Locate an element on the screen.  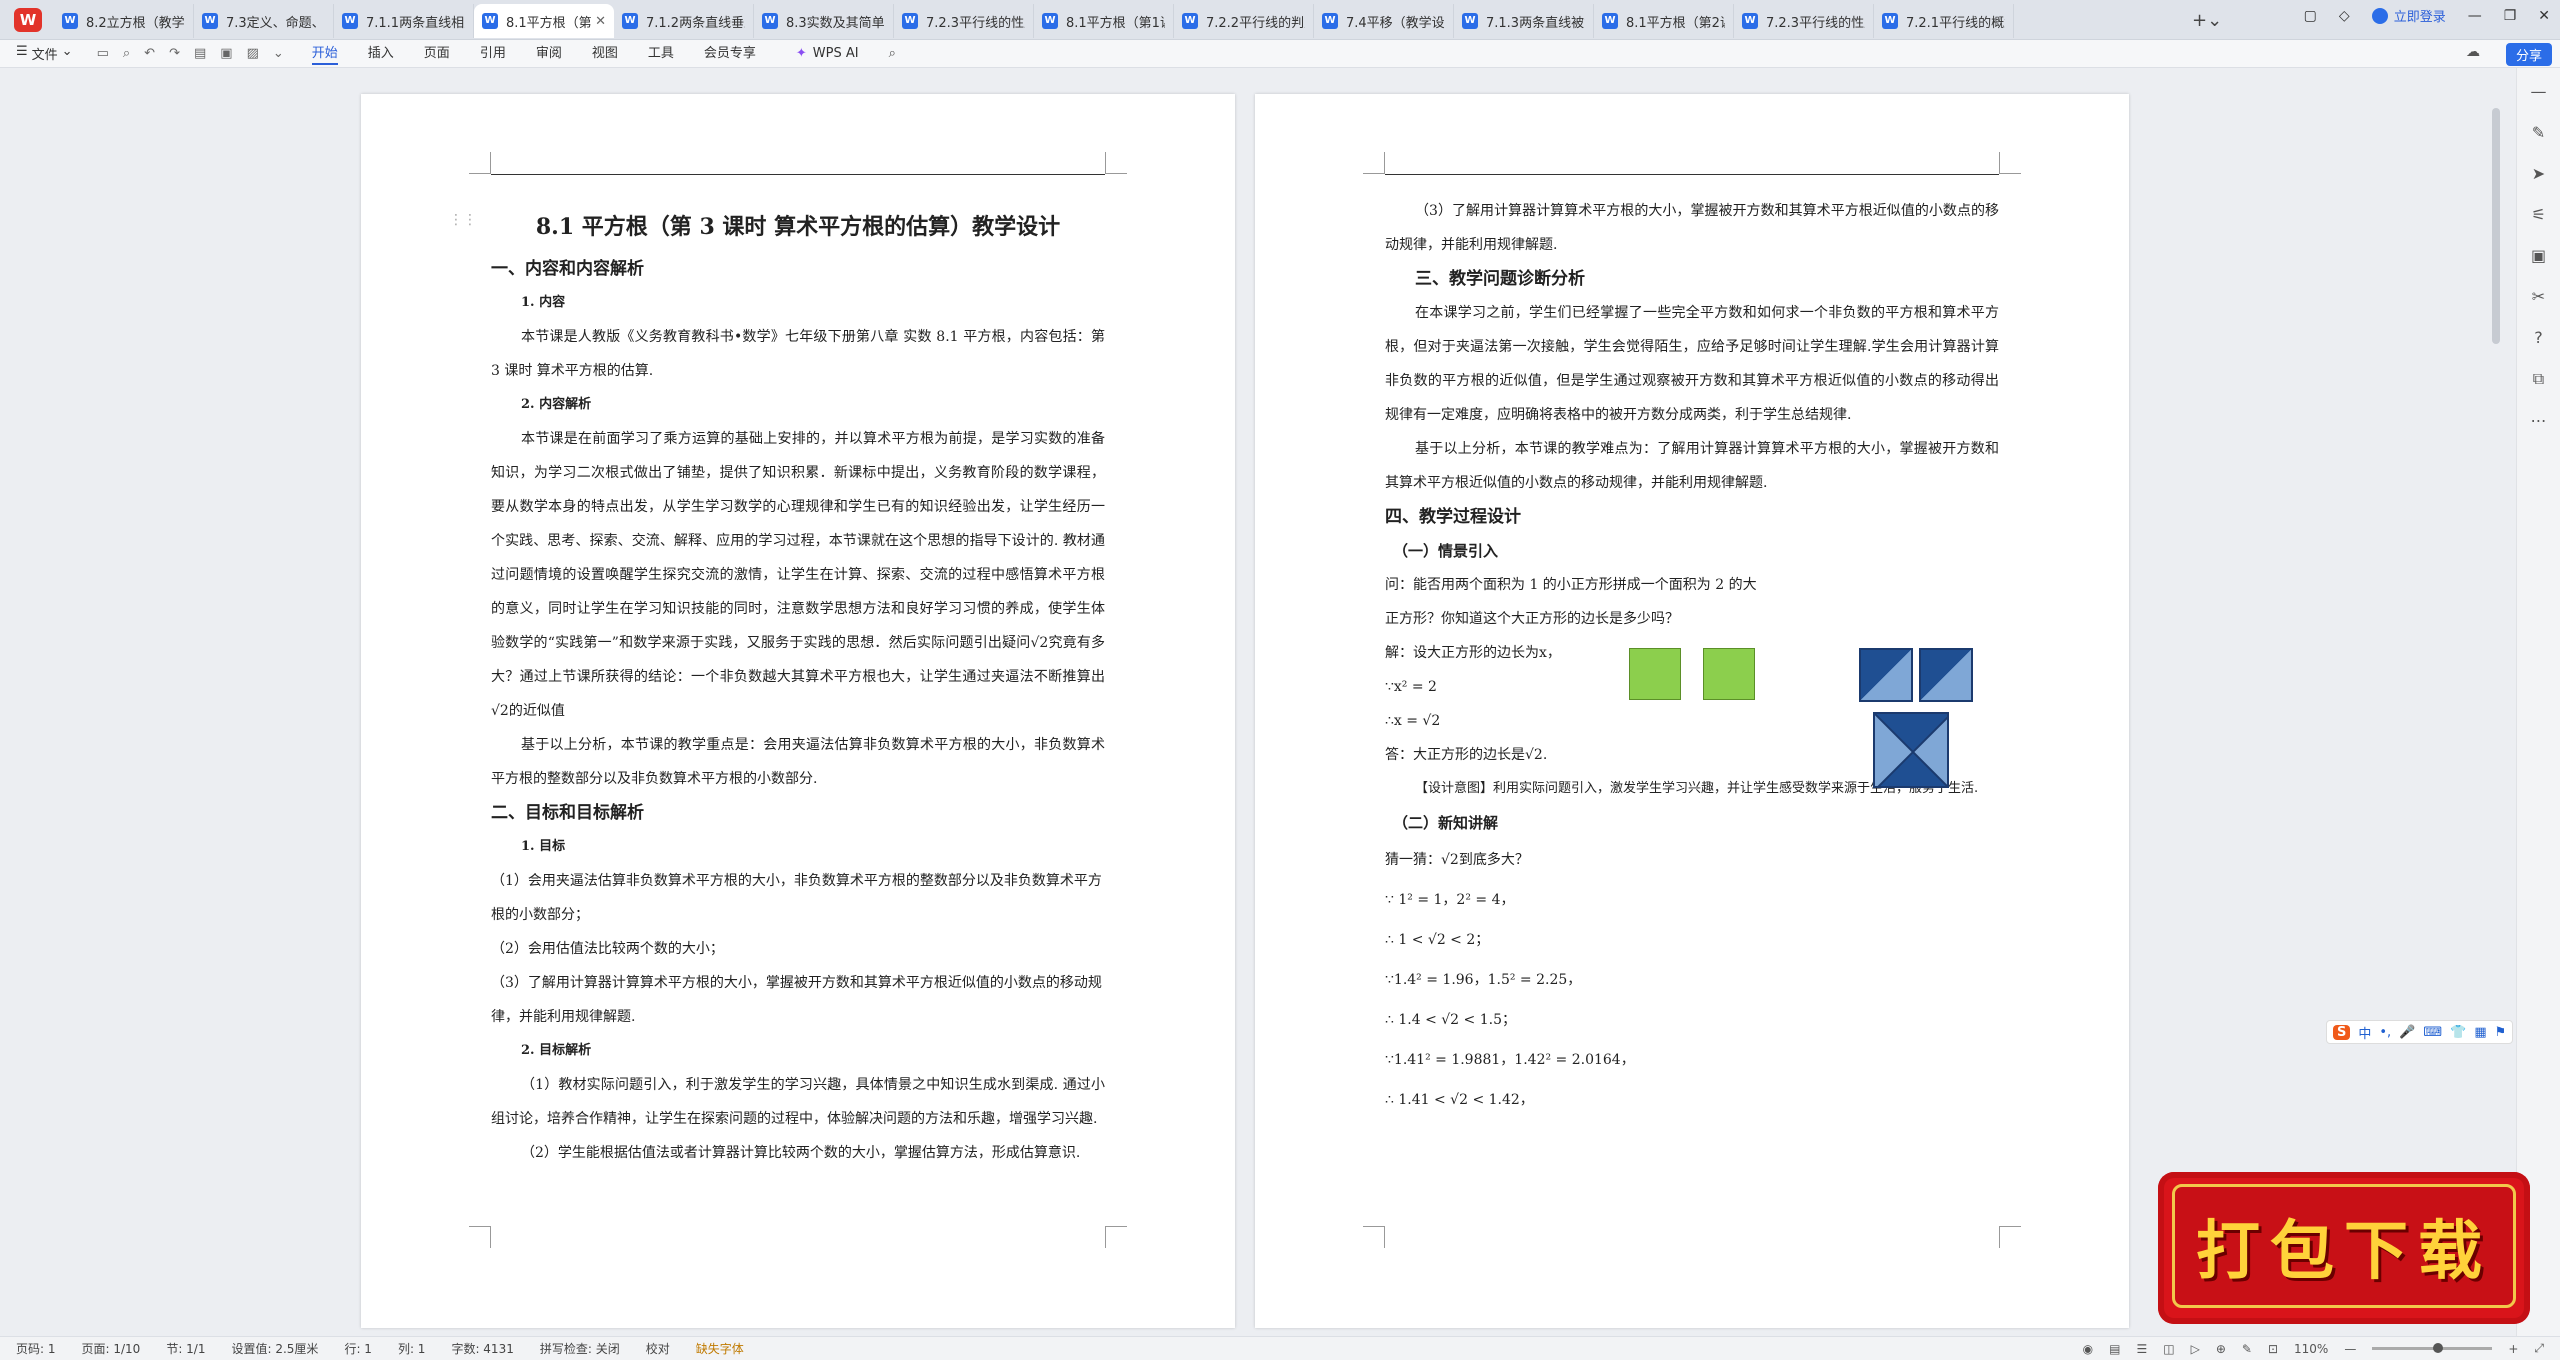
image-icon: ▨ is located at coordinates (253, 53).